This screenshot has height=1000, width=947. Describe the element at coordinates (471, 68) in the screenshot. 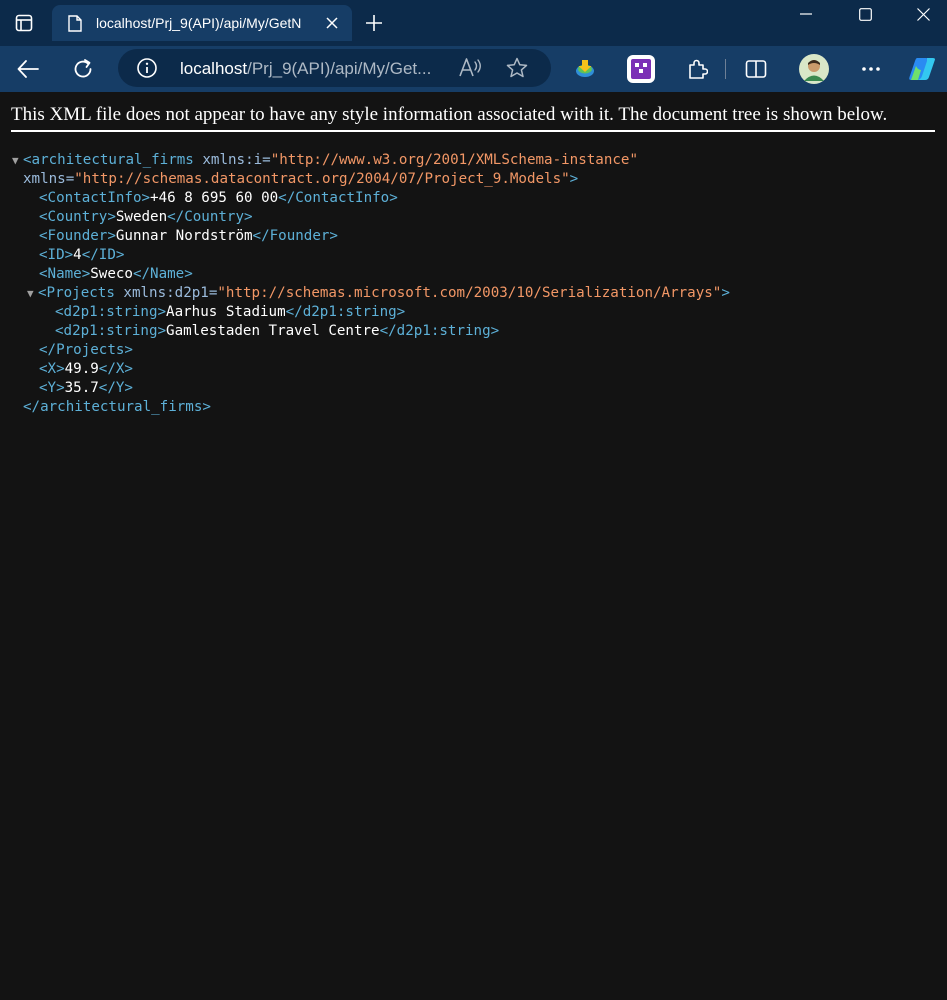

I see `read-aloud-icon` at that location.